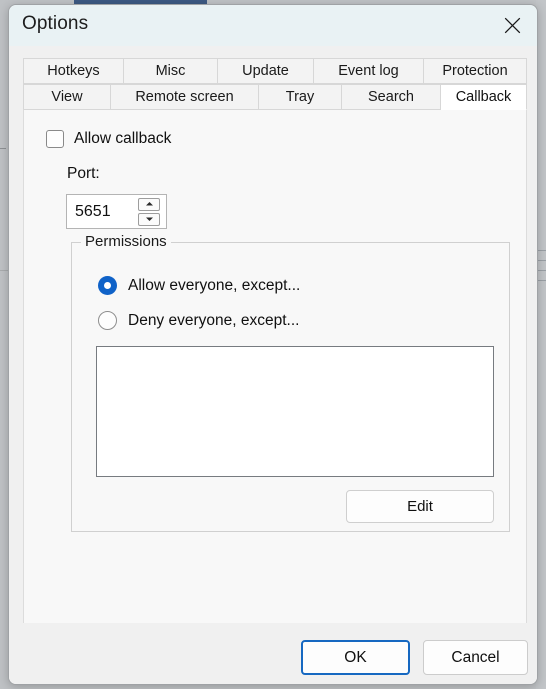 This screenshot has height=689, width=546. What do you see at coordinates (101, 211) in the screenshot?
I see `port-input` at bounding box center [101, 211].